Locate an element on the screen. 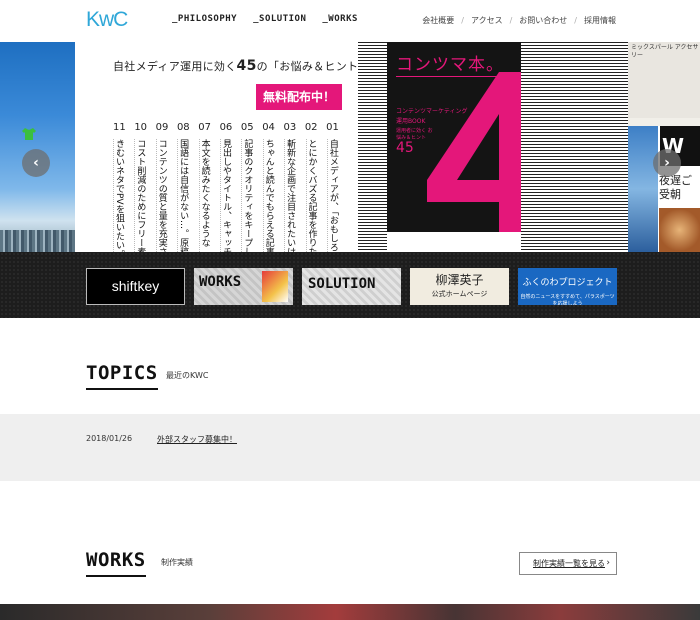 This screenshot has height=620, width=700. slider-prev-arrow-icon: ‹ is located at coordinates (36, 163).